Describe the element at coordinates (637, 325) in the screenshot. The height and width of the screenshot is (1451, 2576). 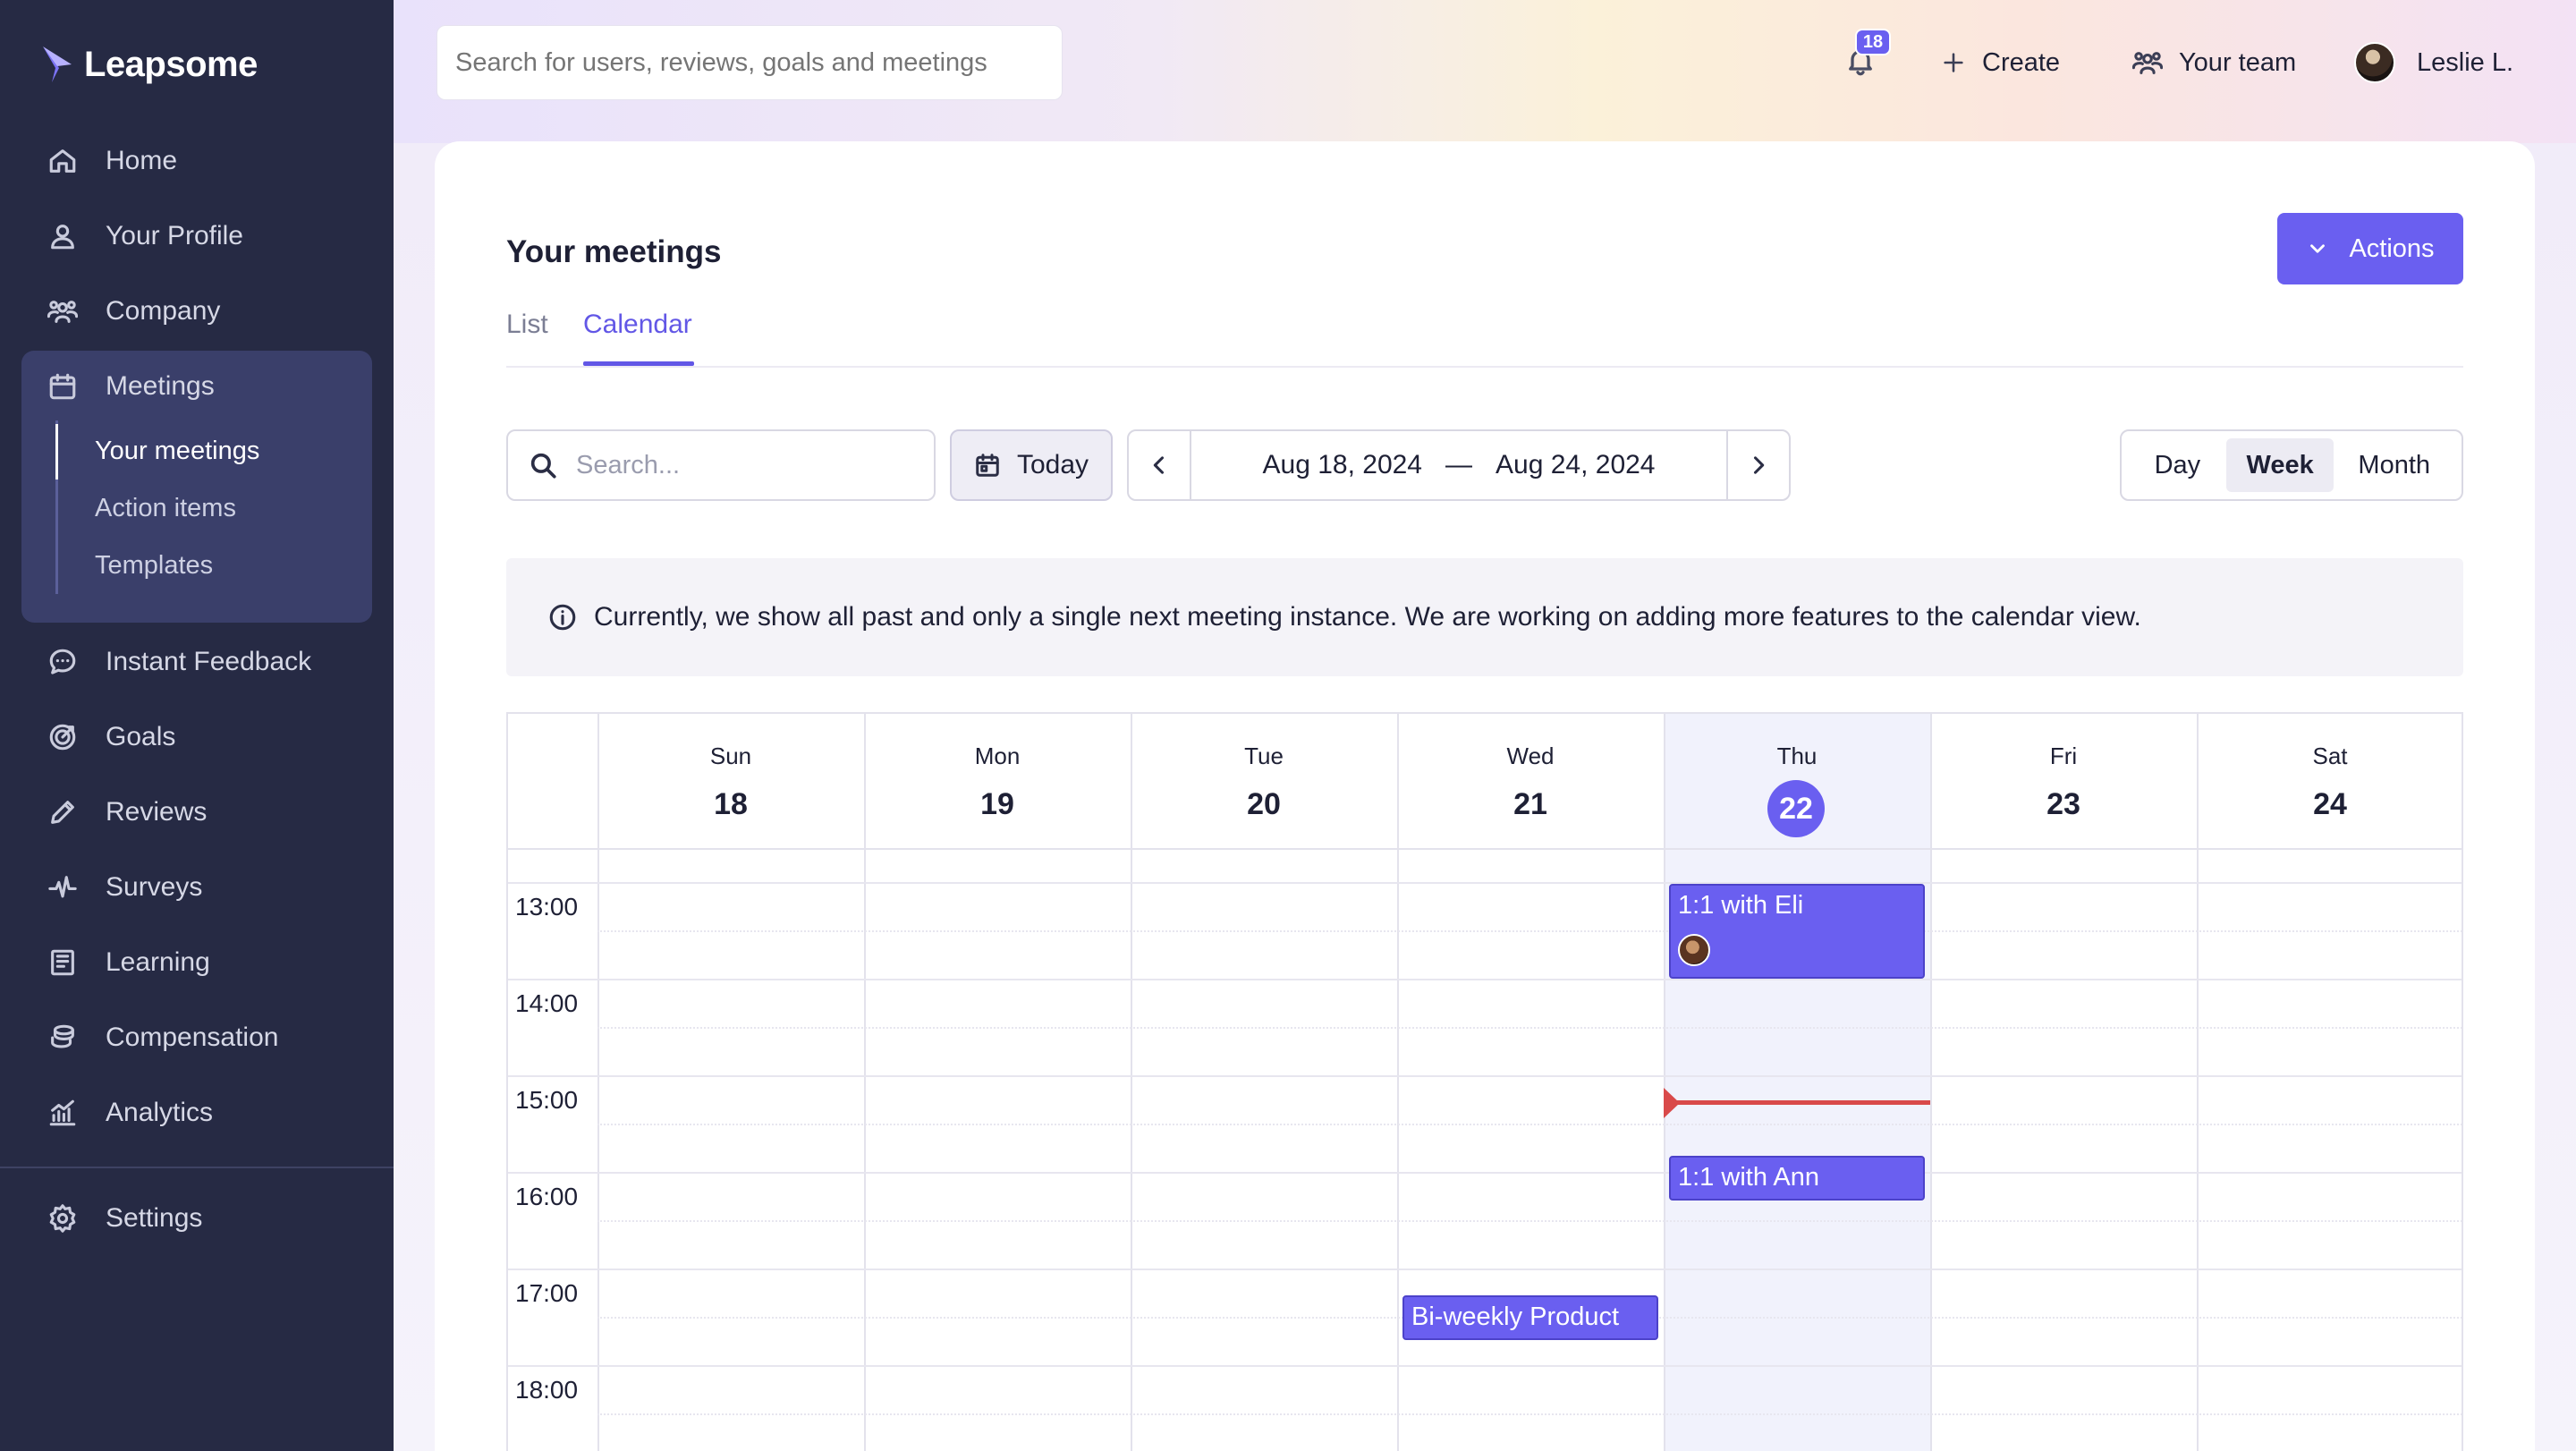
I see `tab-calendar: Calendar` at that location.